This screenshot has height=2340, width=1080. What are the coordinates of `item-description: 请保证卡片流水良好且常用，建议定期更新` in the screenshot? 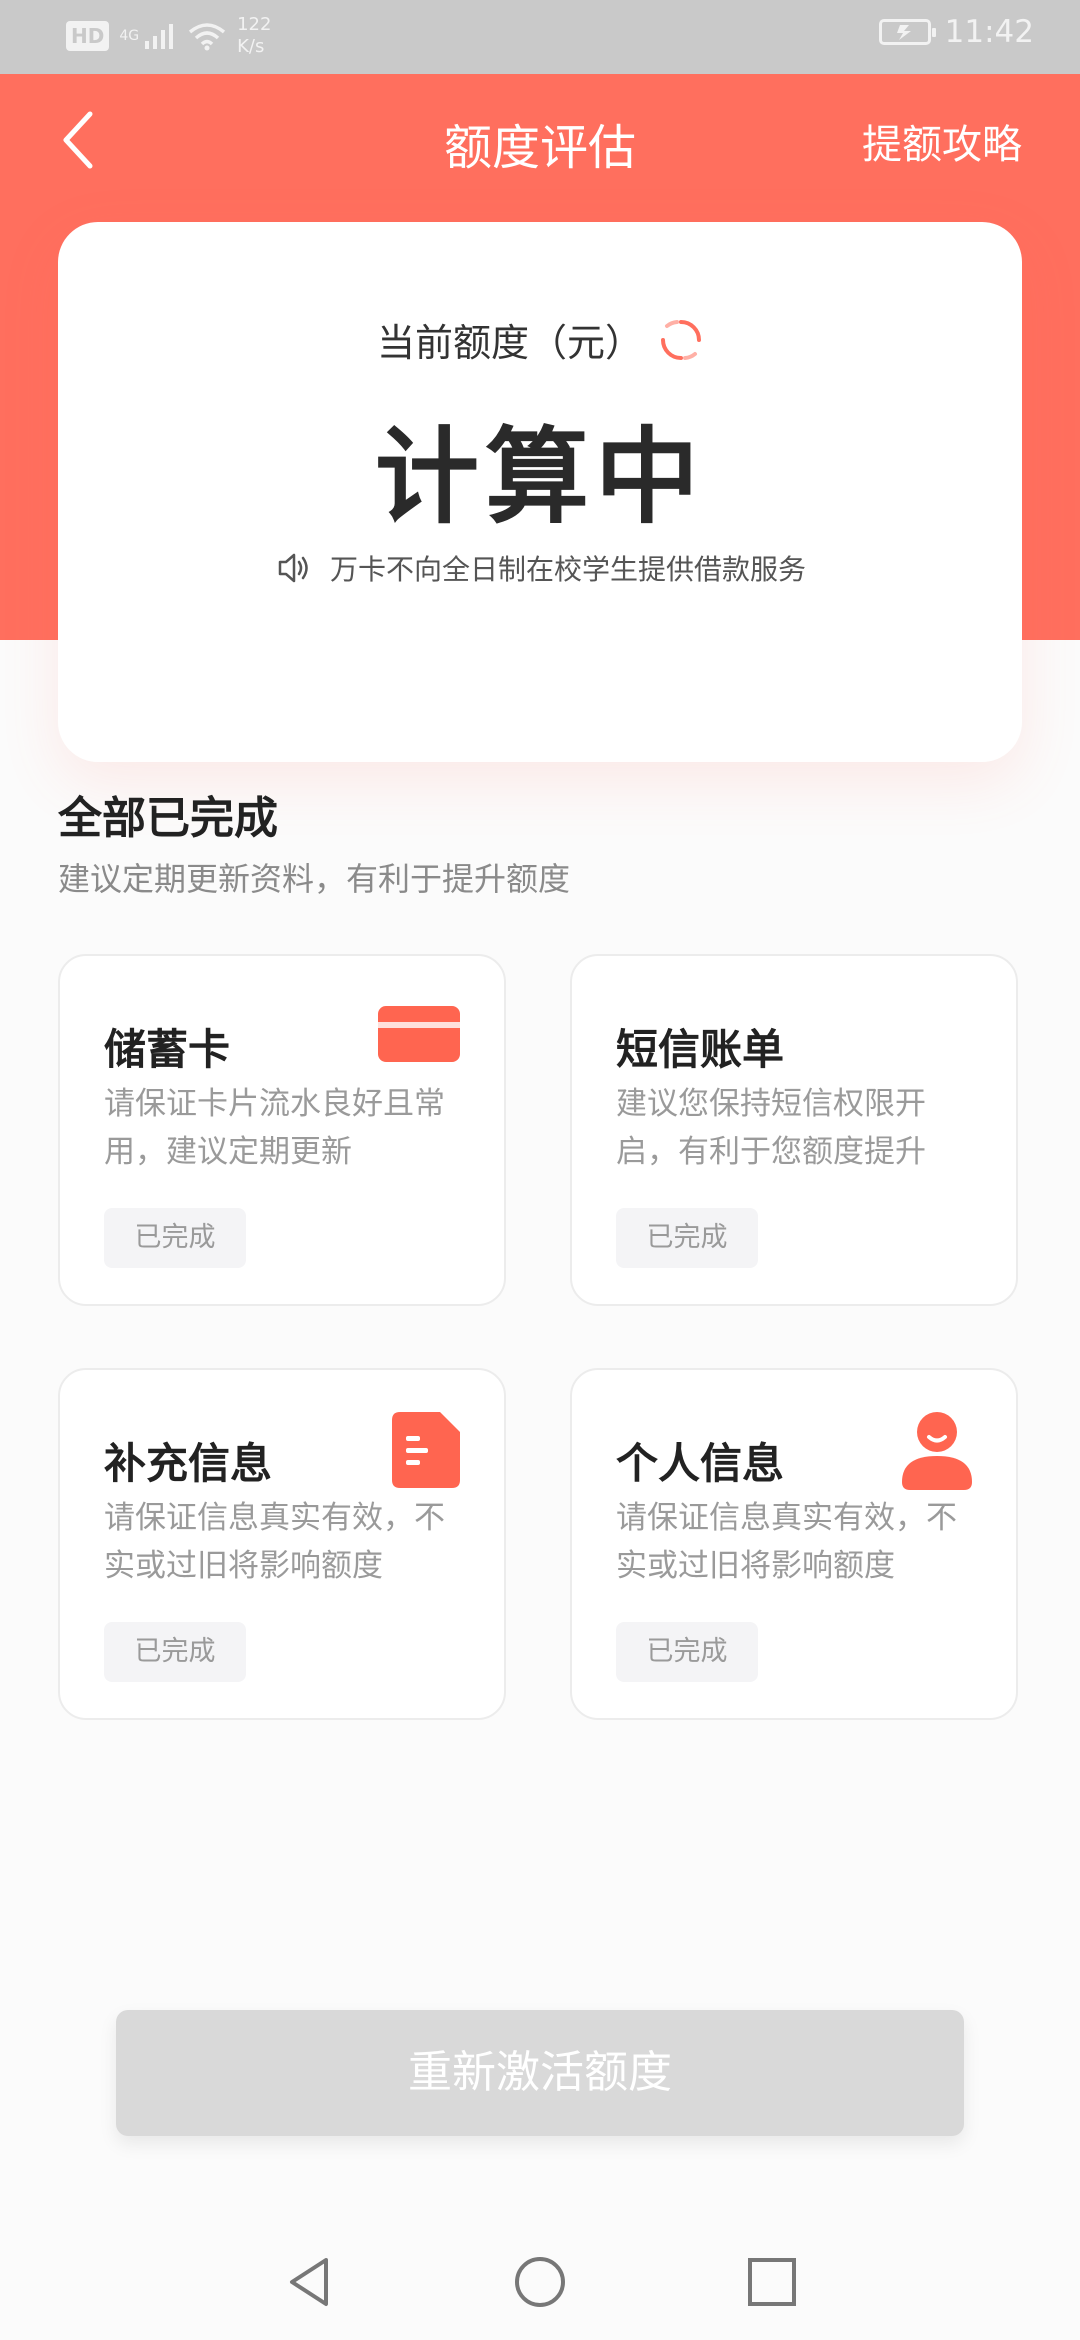 It's located at (274, 1128).